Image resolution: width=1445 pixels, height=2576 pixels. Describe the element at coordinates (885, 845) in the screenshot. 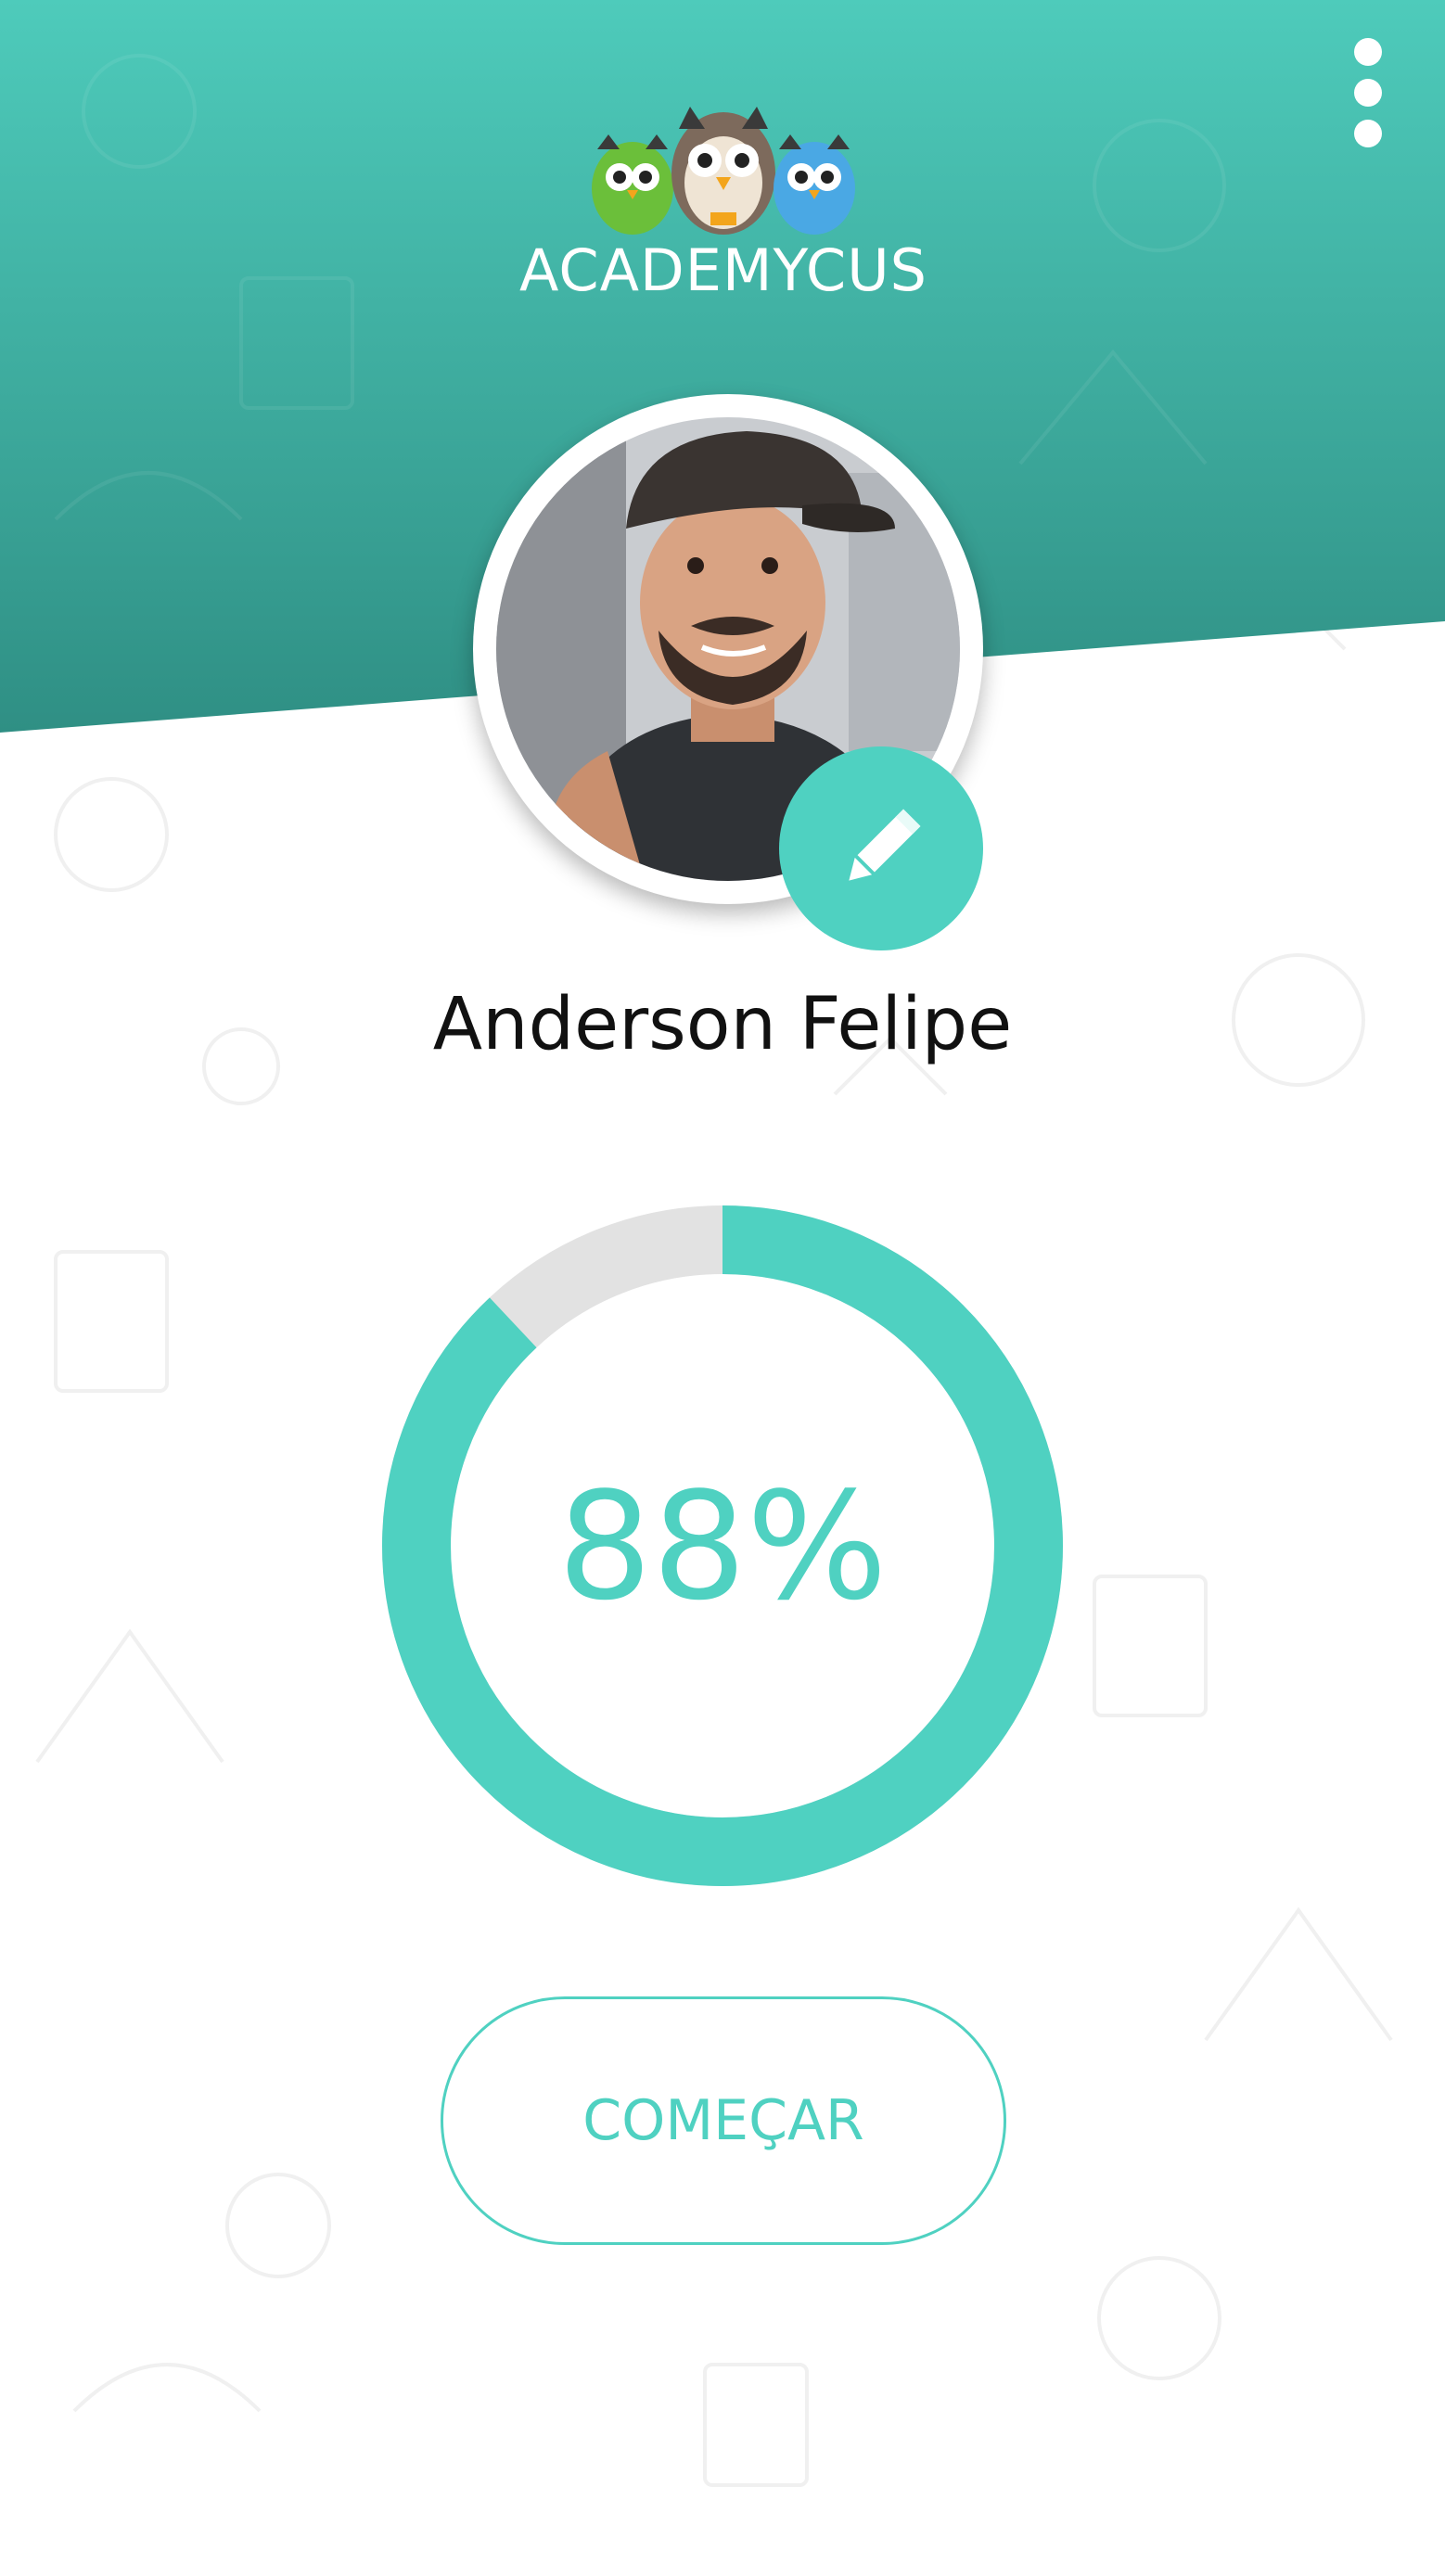

I see `pencil-icon` at that location.